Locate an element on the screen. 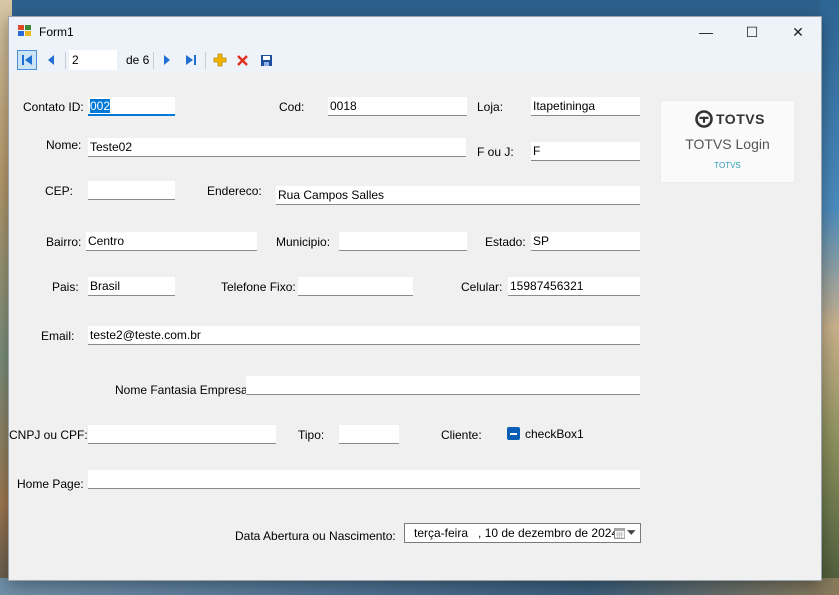  close-icon: ✕ is located at coordinates (798, 31).